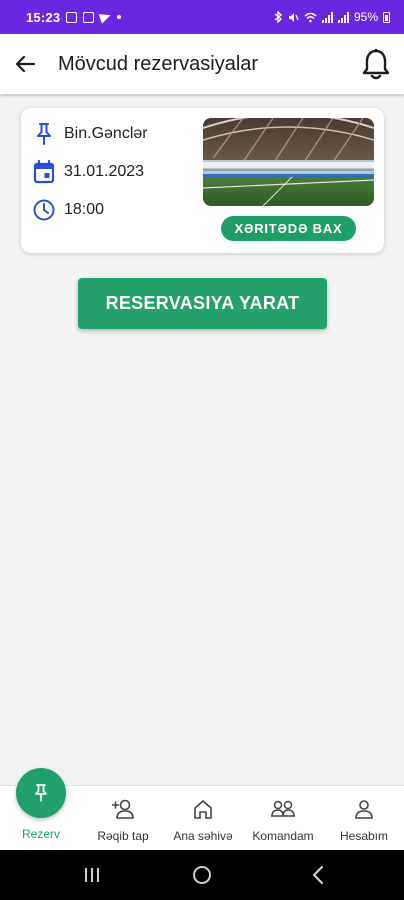  I want to click on back-system-button, so click(318, 875).